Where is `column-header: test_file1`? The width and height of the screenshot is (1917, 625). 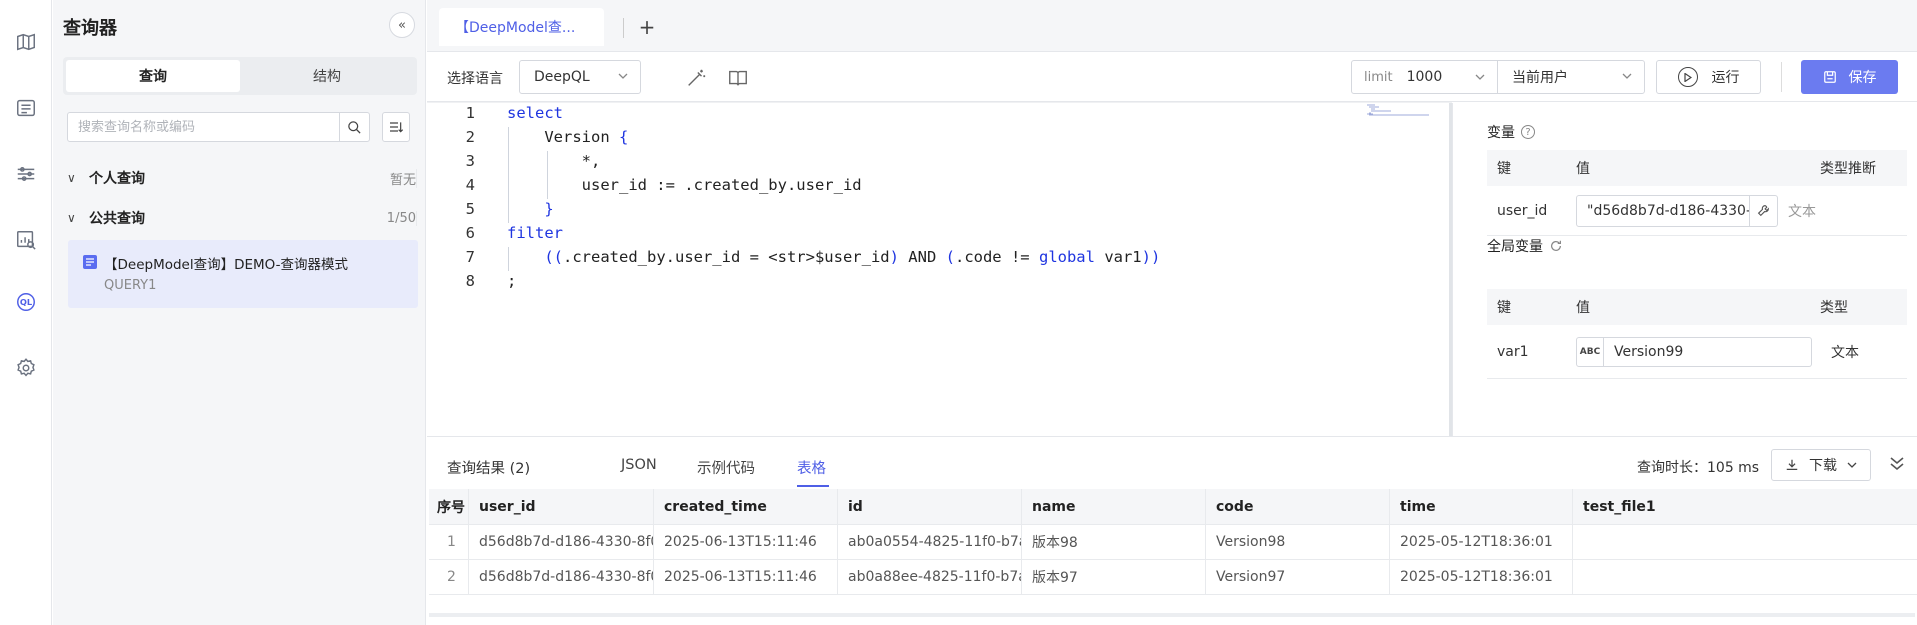 column-header: test_file1 is located at coordinates (1745, 506).